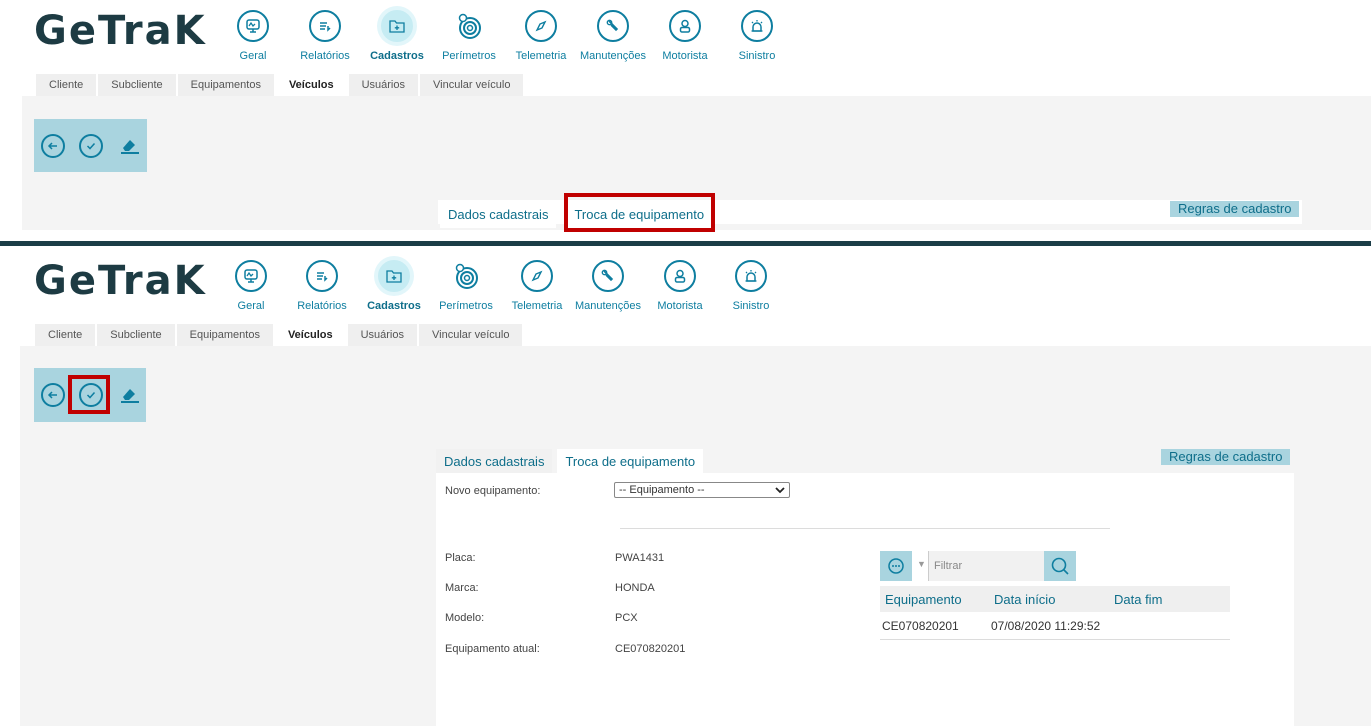 The height and width of the screenshot is (726, 1371). What do you see at coordinates (460, 558) in the screenshot?
I see `placa-label: Placa:` at bounding box center [460, 558].